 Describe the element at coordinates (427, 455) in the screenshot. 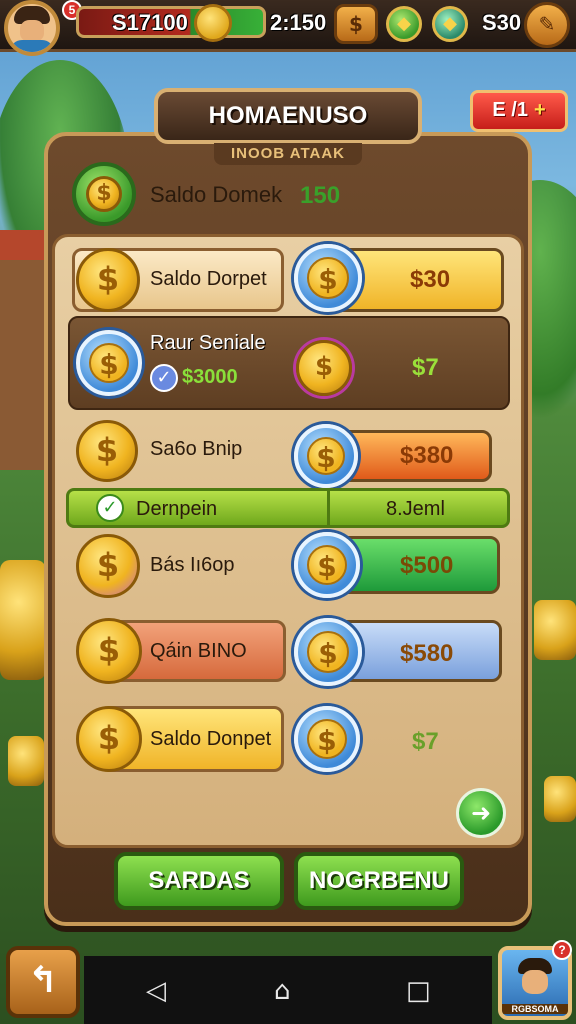

I see `row-3-value: $380` at that location.